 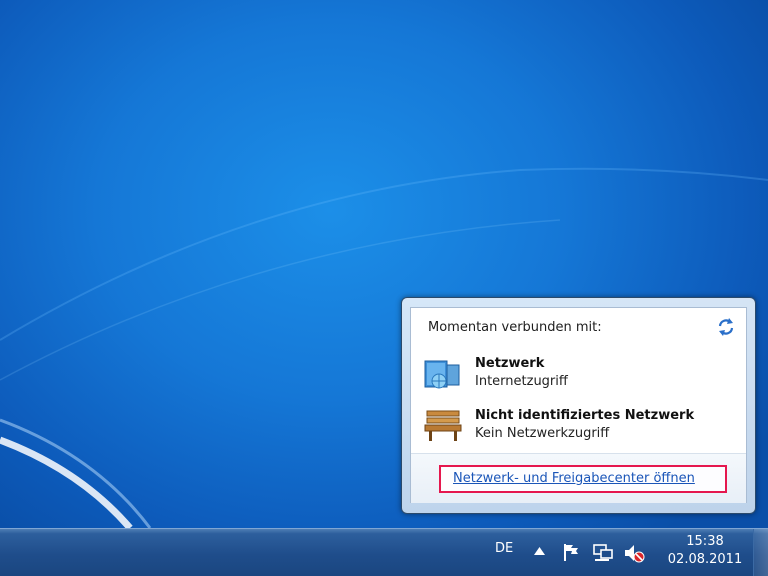 What do you see at coordinates (571, 552) in the screenshot?
I see `action-center-flag-icon` at bounding box center [571, 552].